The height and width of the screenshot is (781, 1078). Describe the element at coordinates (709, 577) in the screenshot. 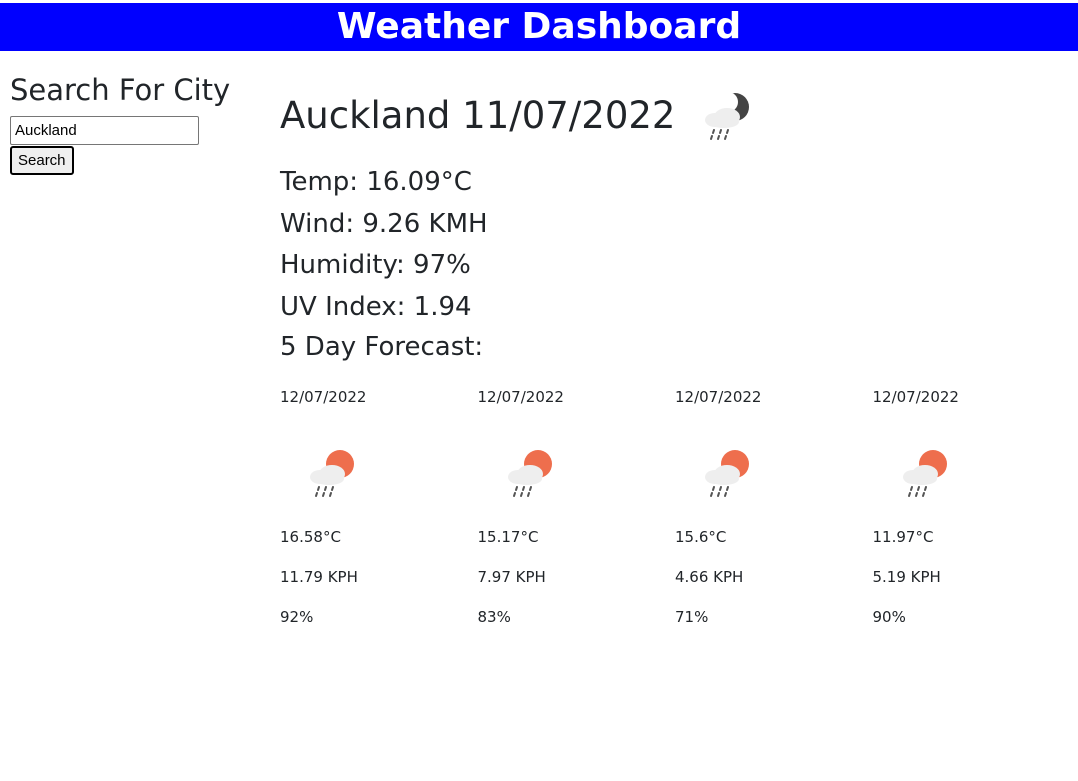

I see `forecast-wind: 4.66 KPH` at that location.